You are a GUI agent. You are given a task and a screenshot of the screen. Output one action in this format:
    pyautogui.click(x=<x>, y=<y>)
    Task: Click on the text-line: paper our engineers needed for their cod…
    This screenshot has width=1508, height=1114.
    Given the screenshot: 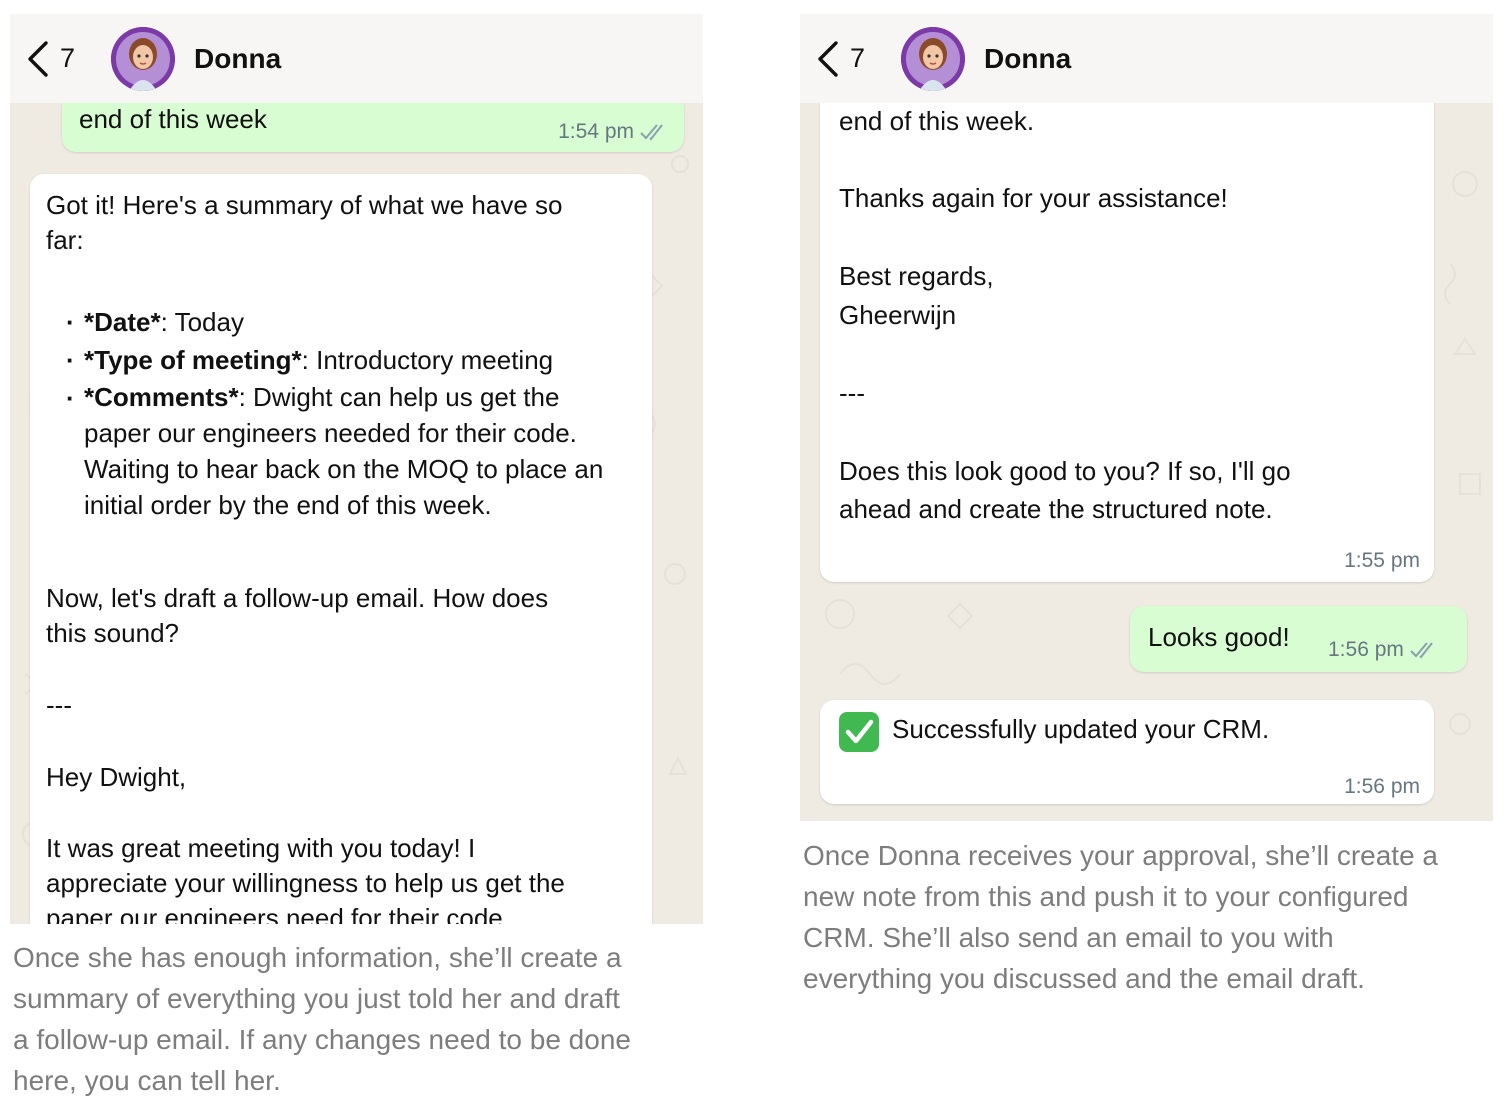 What is the action you would take?
    pyautogui.click(x=330, y=433)
    